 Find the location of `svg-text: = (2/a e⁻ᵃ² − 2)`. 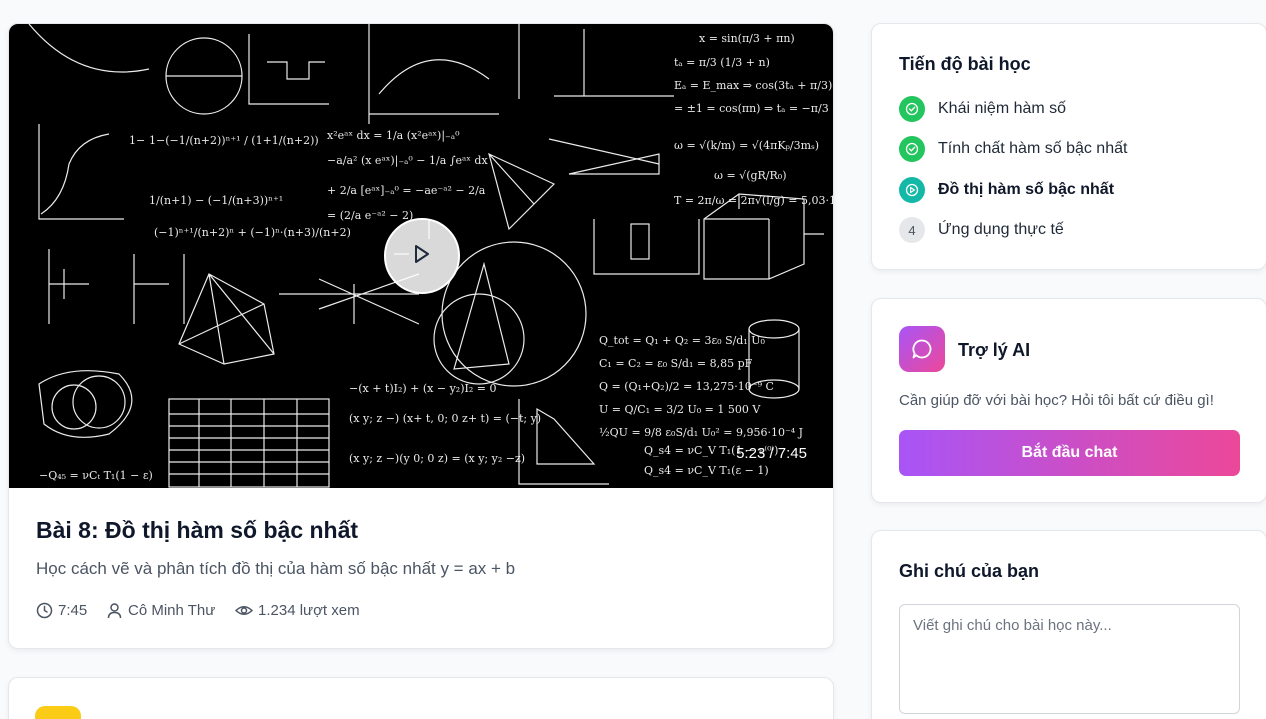

svg-text: = (2/a e⁻ᵃ² − 2) is located at coordinates (370, 215).